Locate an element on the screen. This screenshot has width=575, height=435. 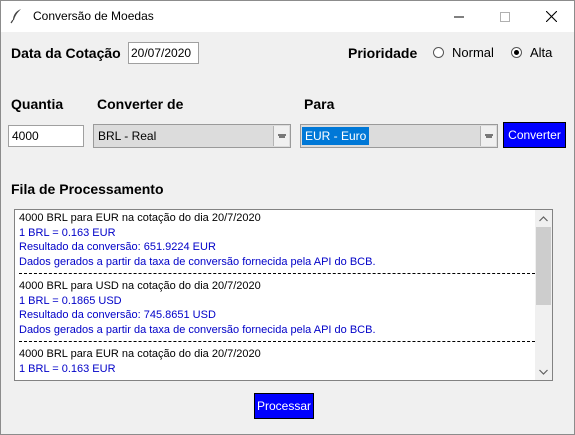
radio-selected-icon is located at coordinates (516, 52).